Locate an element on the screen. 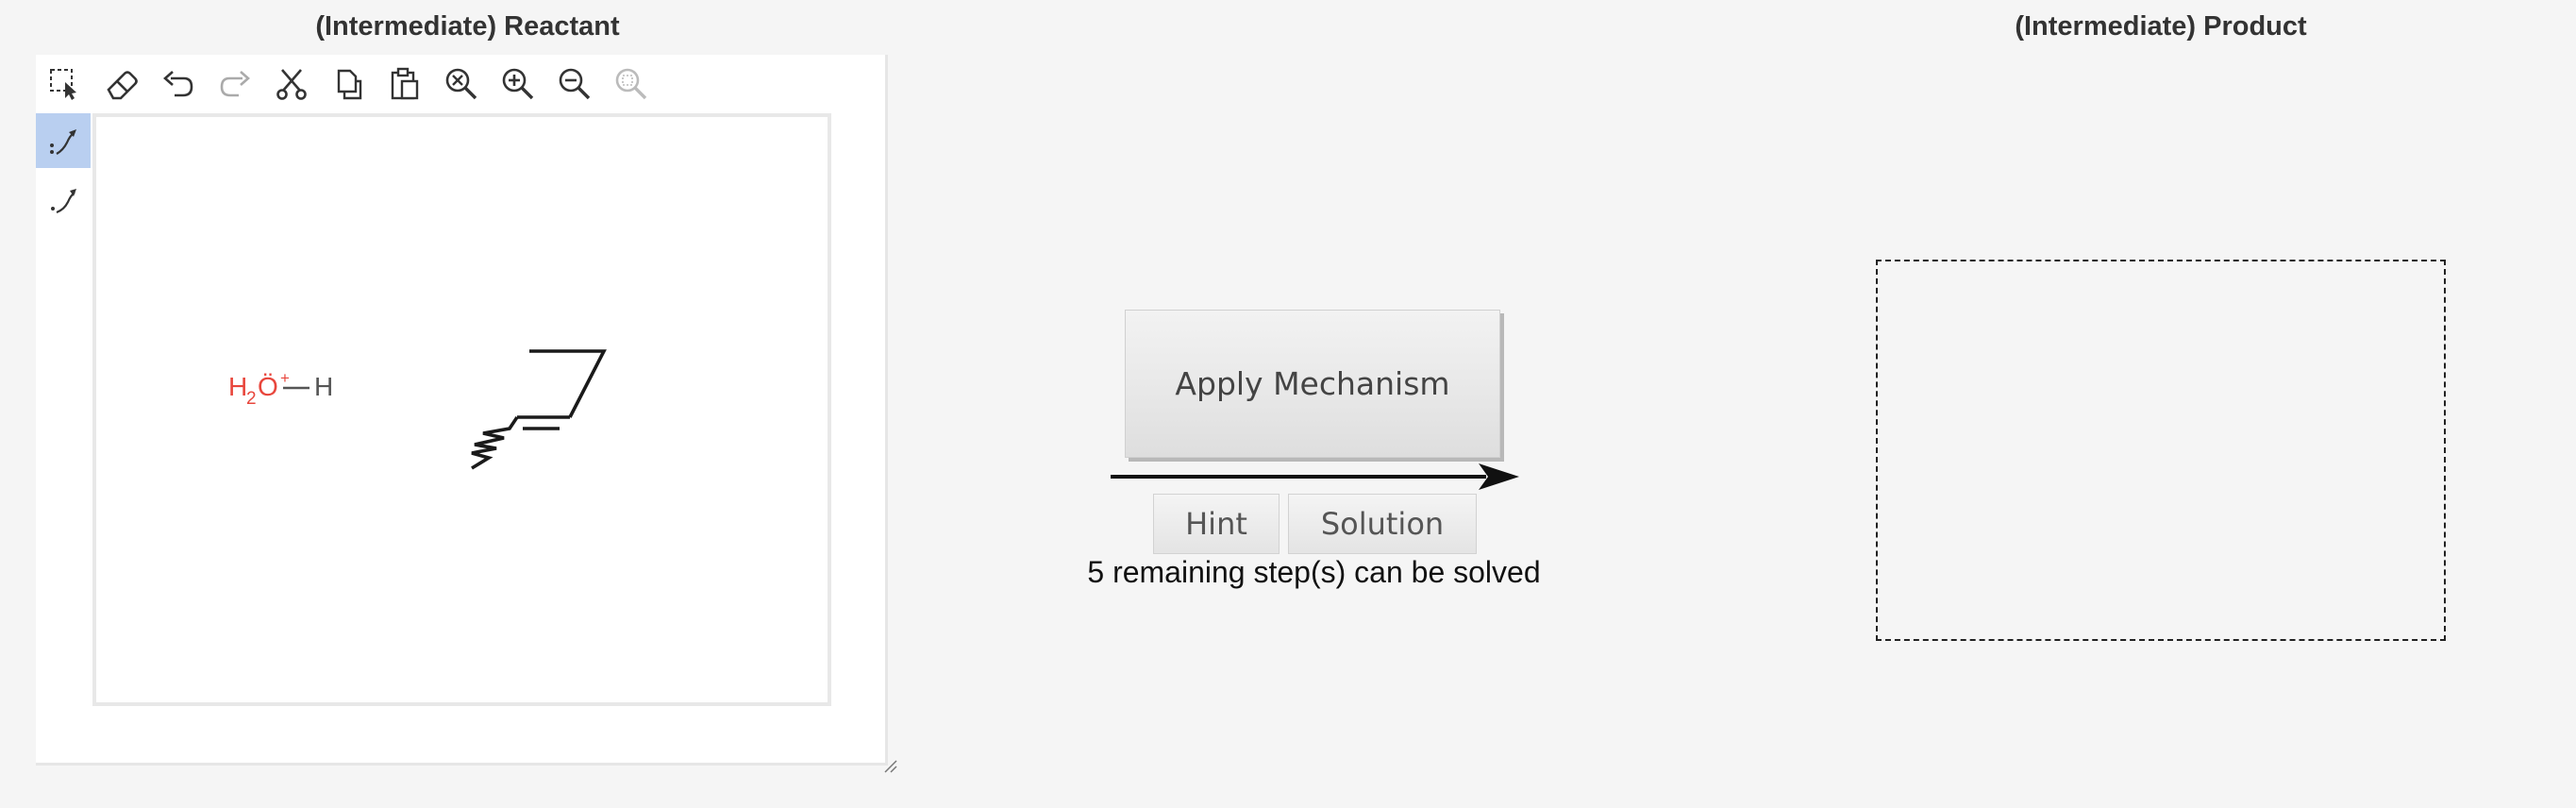 This screenshot has width=2576, height=808. electron-pair-arrow-icon is located at coordinates (63, 140).